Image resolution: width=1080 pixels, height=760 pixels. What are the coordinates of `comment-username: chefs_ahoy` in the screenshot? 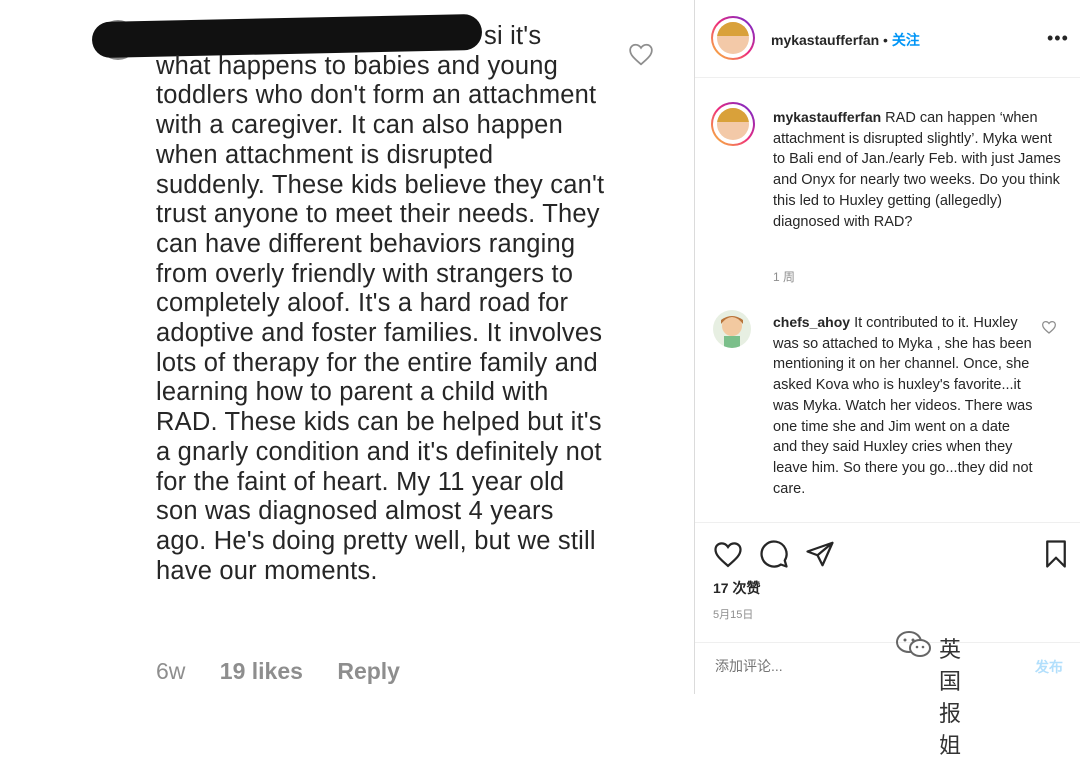 It's located at (811, 322).